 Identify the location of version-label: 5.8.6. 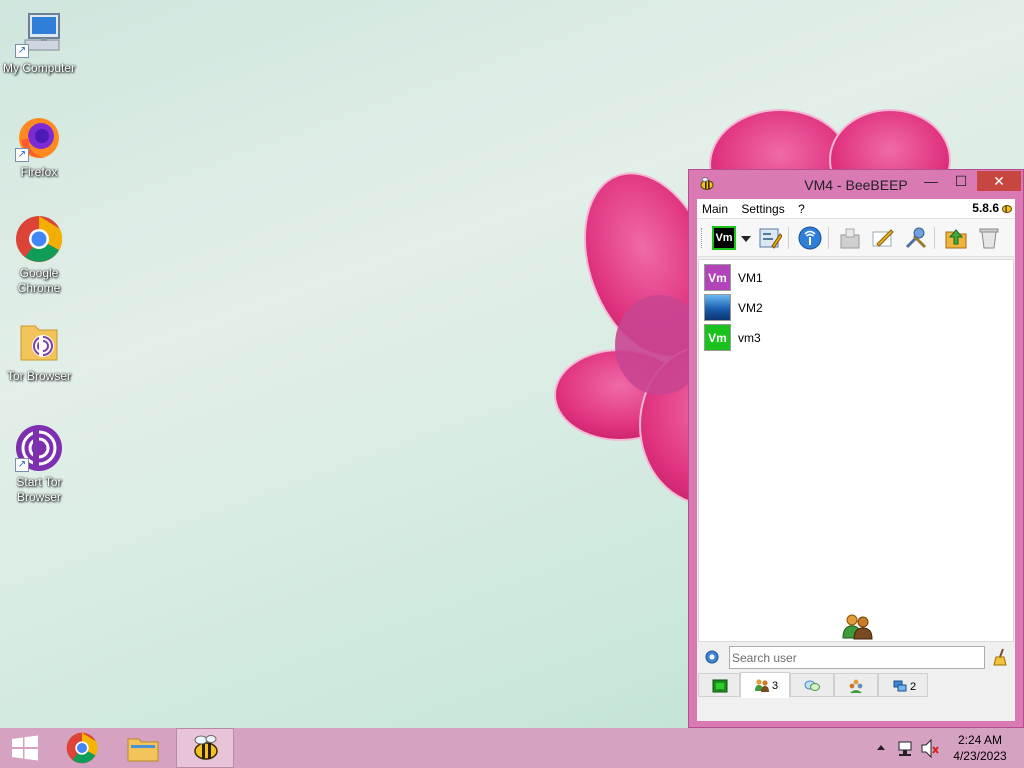
(985, 208).